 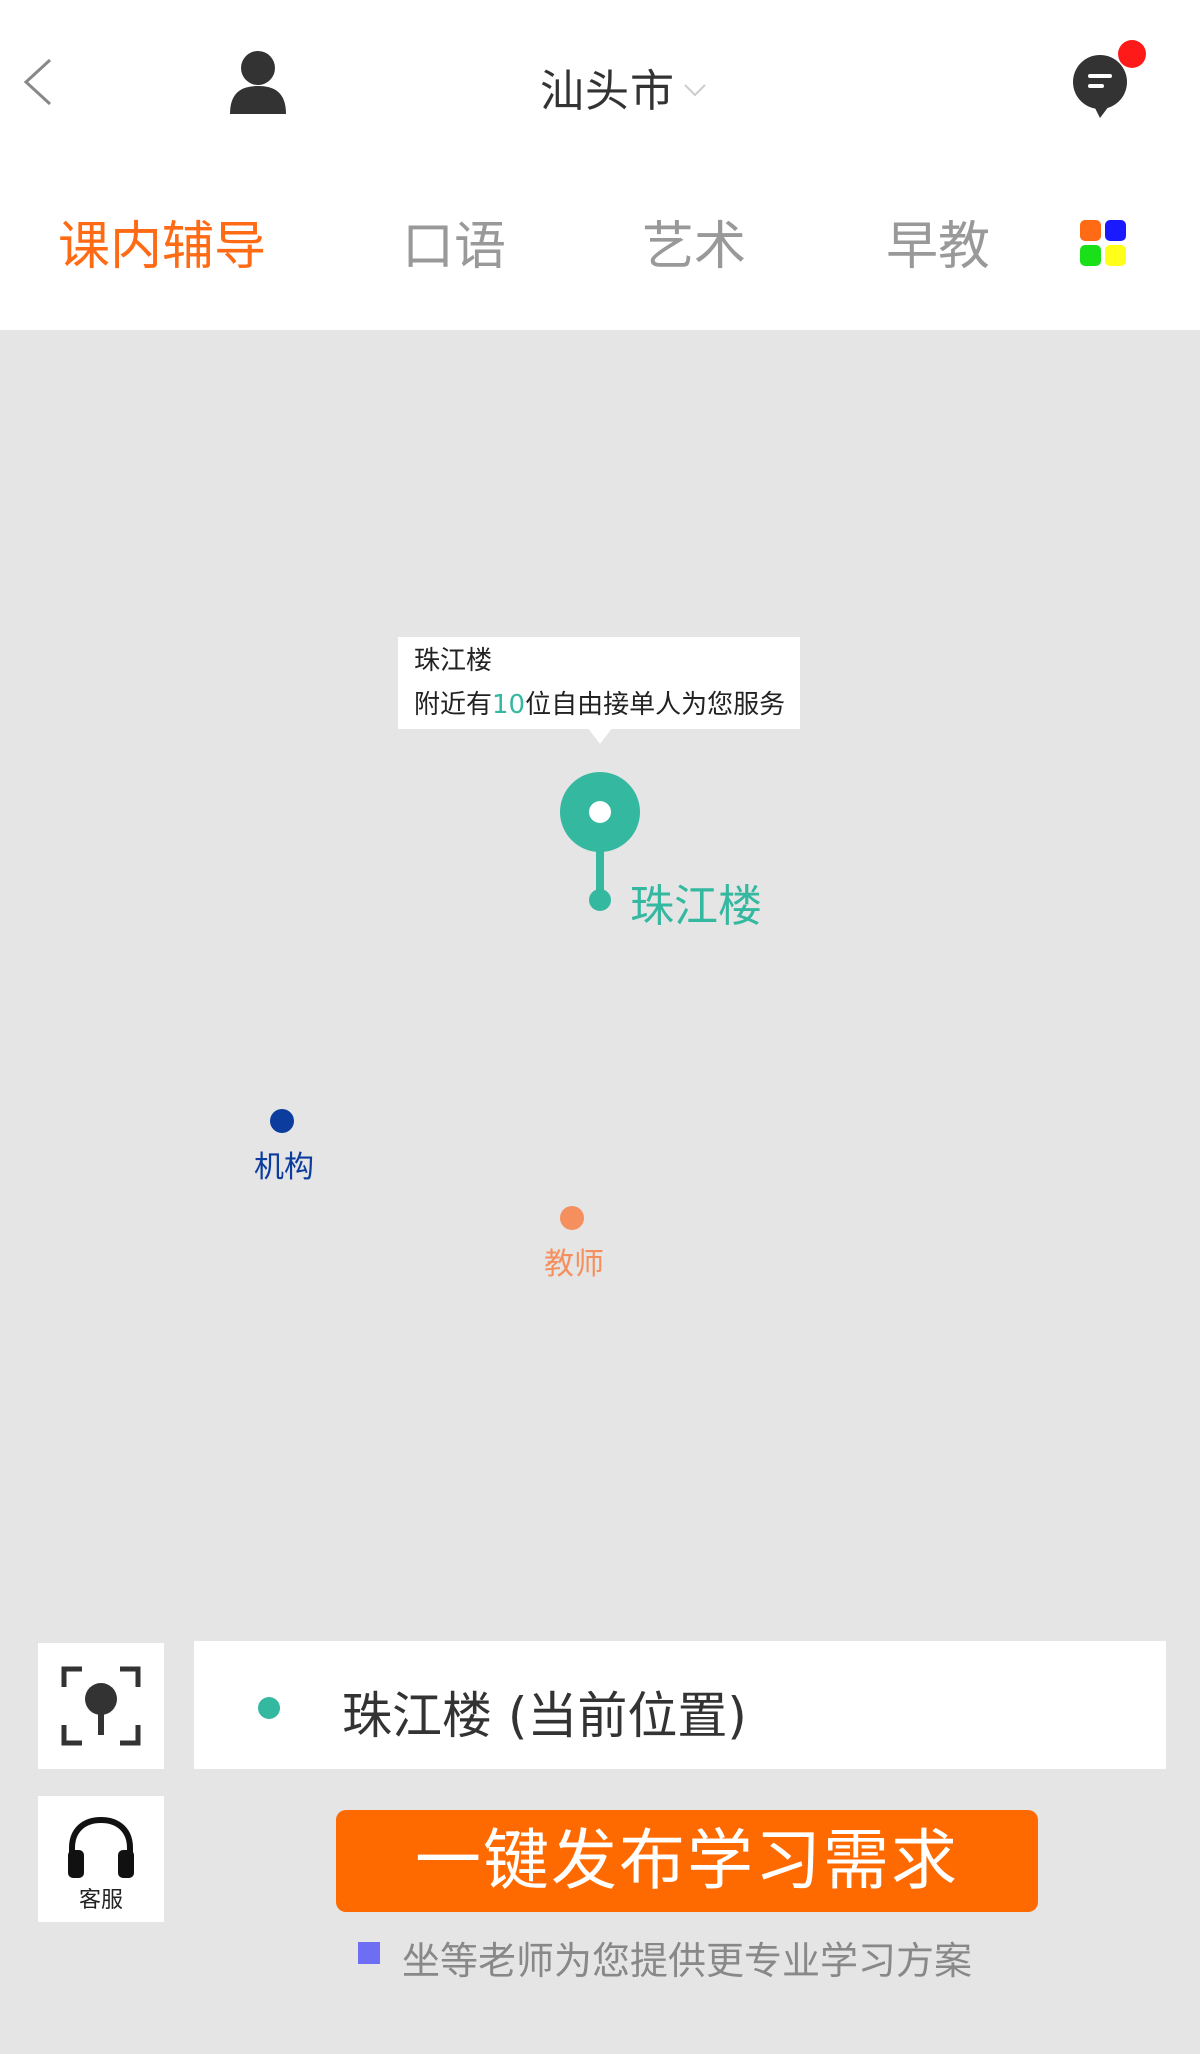 I want to click on locate-icon, so click(x=101, y=1706).